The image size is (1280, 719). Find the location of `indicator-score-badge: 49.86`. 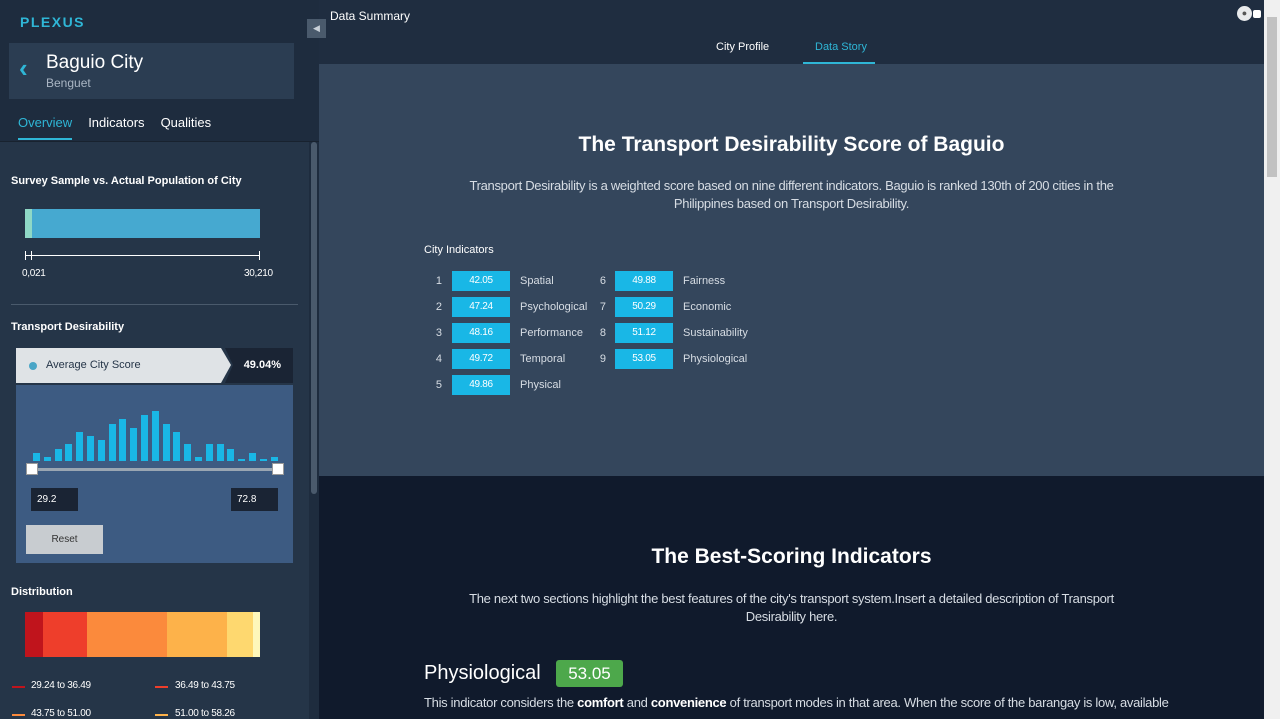

indicator-score-badge: 49.86 is located at coordinates (481, 385).